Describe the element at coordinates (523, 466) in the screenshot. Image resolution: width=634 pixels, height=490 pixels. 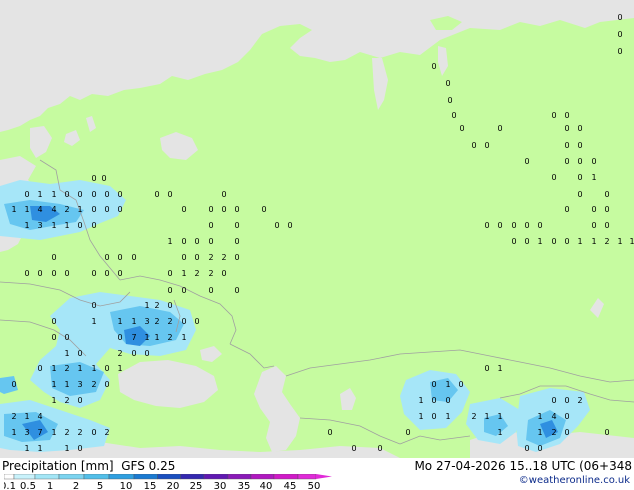
I see `valid-time: Mo 27-04-2026 15..18 UTC (06+348` at that location.